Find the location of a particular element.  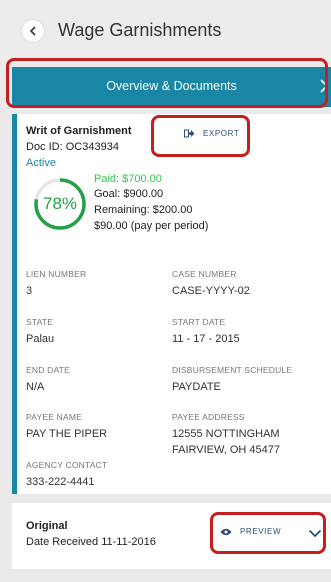

payee-name-value: PAY THE PIPER is located at coordinates (67, 434).